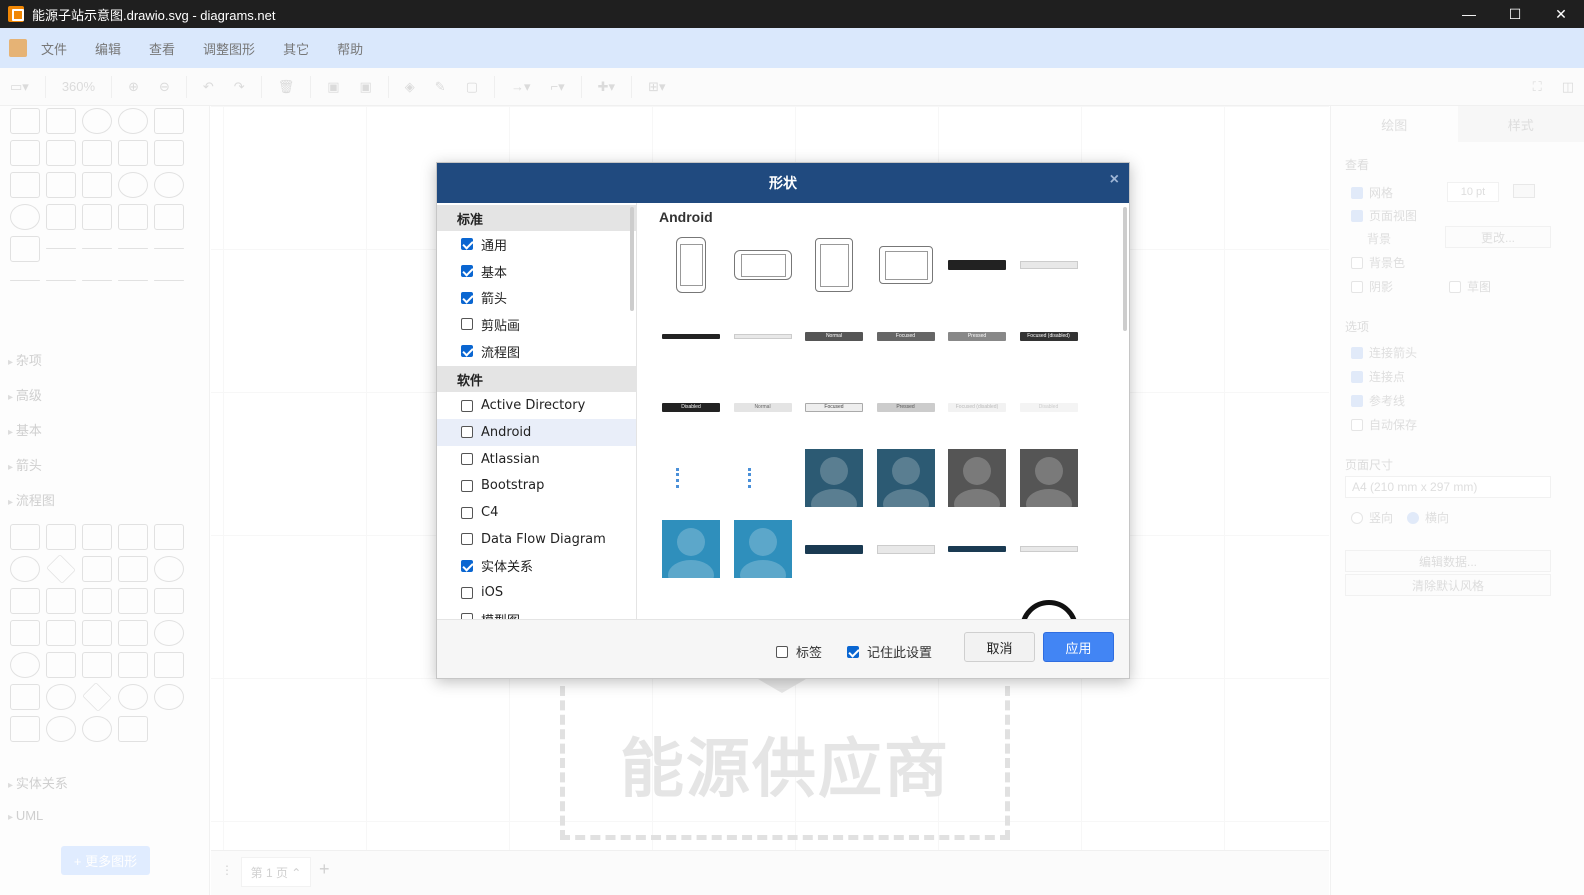 The width and height of the screenshot is (1584, 895). What do you see at coordinates (536, 486) in the screenshot?
I see `library-item-bootstrap: Bootstrap` at bounding box center [536, 486].